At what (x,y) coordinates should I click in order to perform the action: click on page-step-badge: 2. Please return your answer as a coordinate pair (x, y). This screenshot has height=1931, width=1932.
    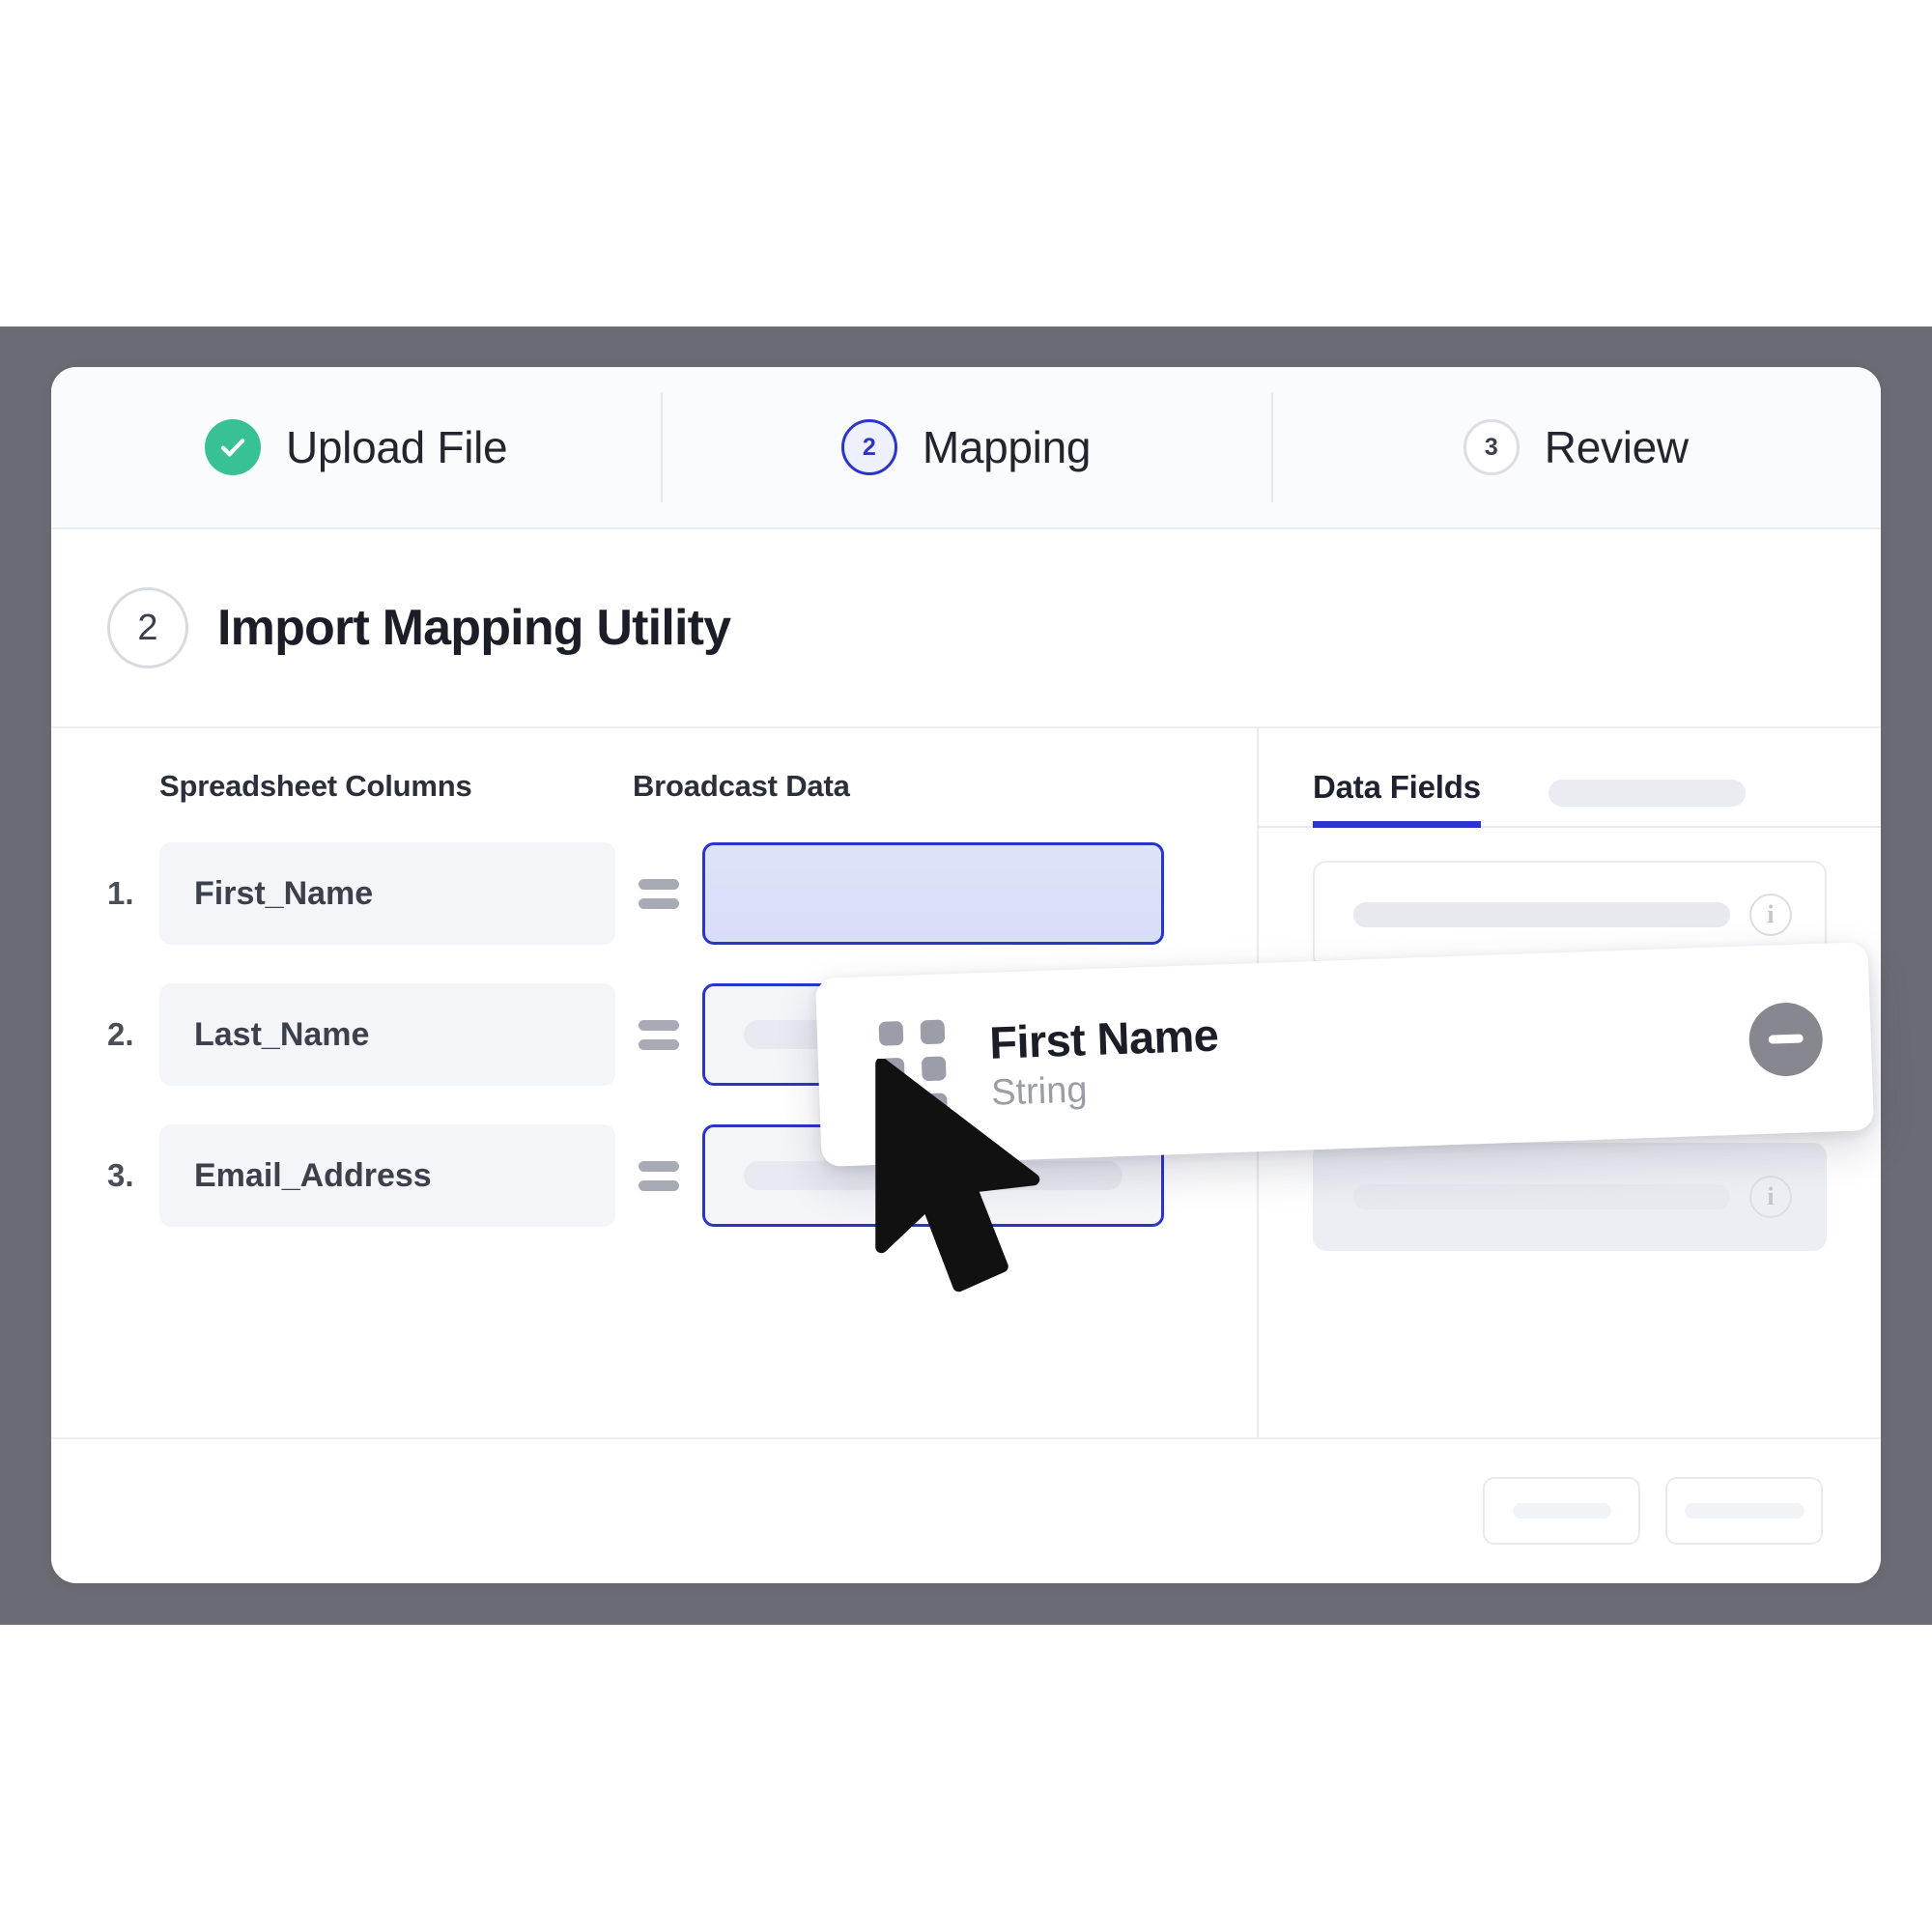
    Looking at the image, I should click on (147, 627).